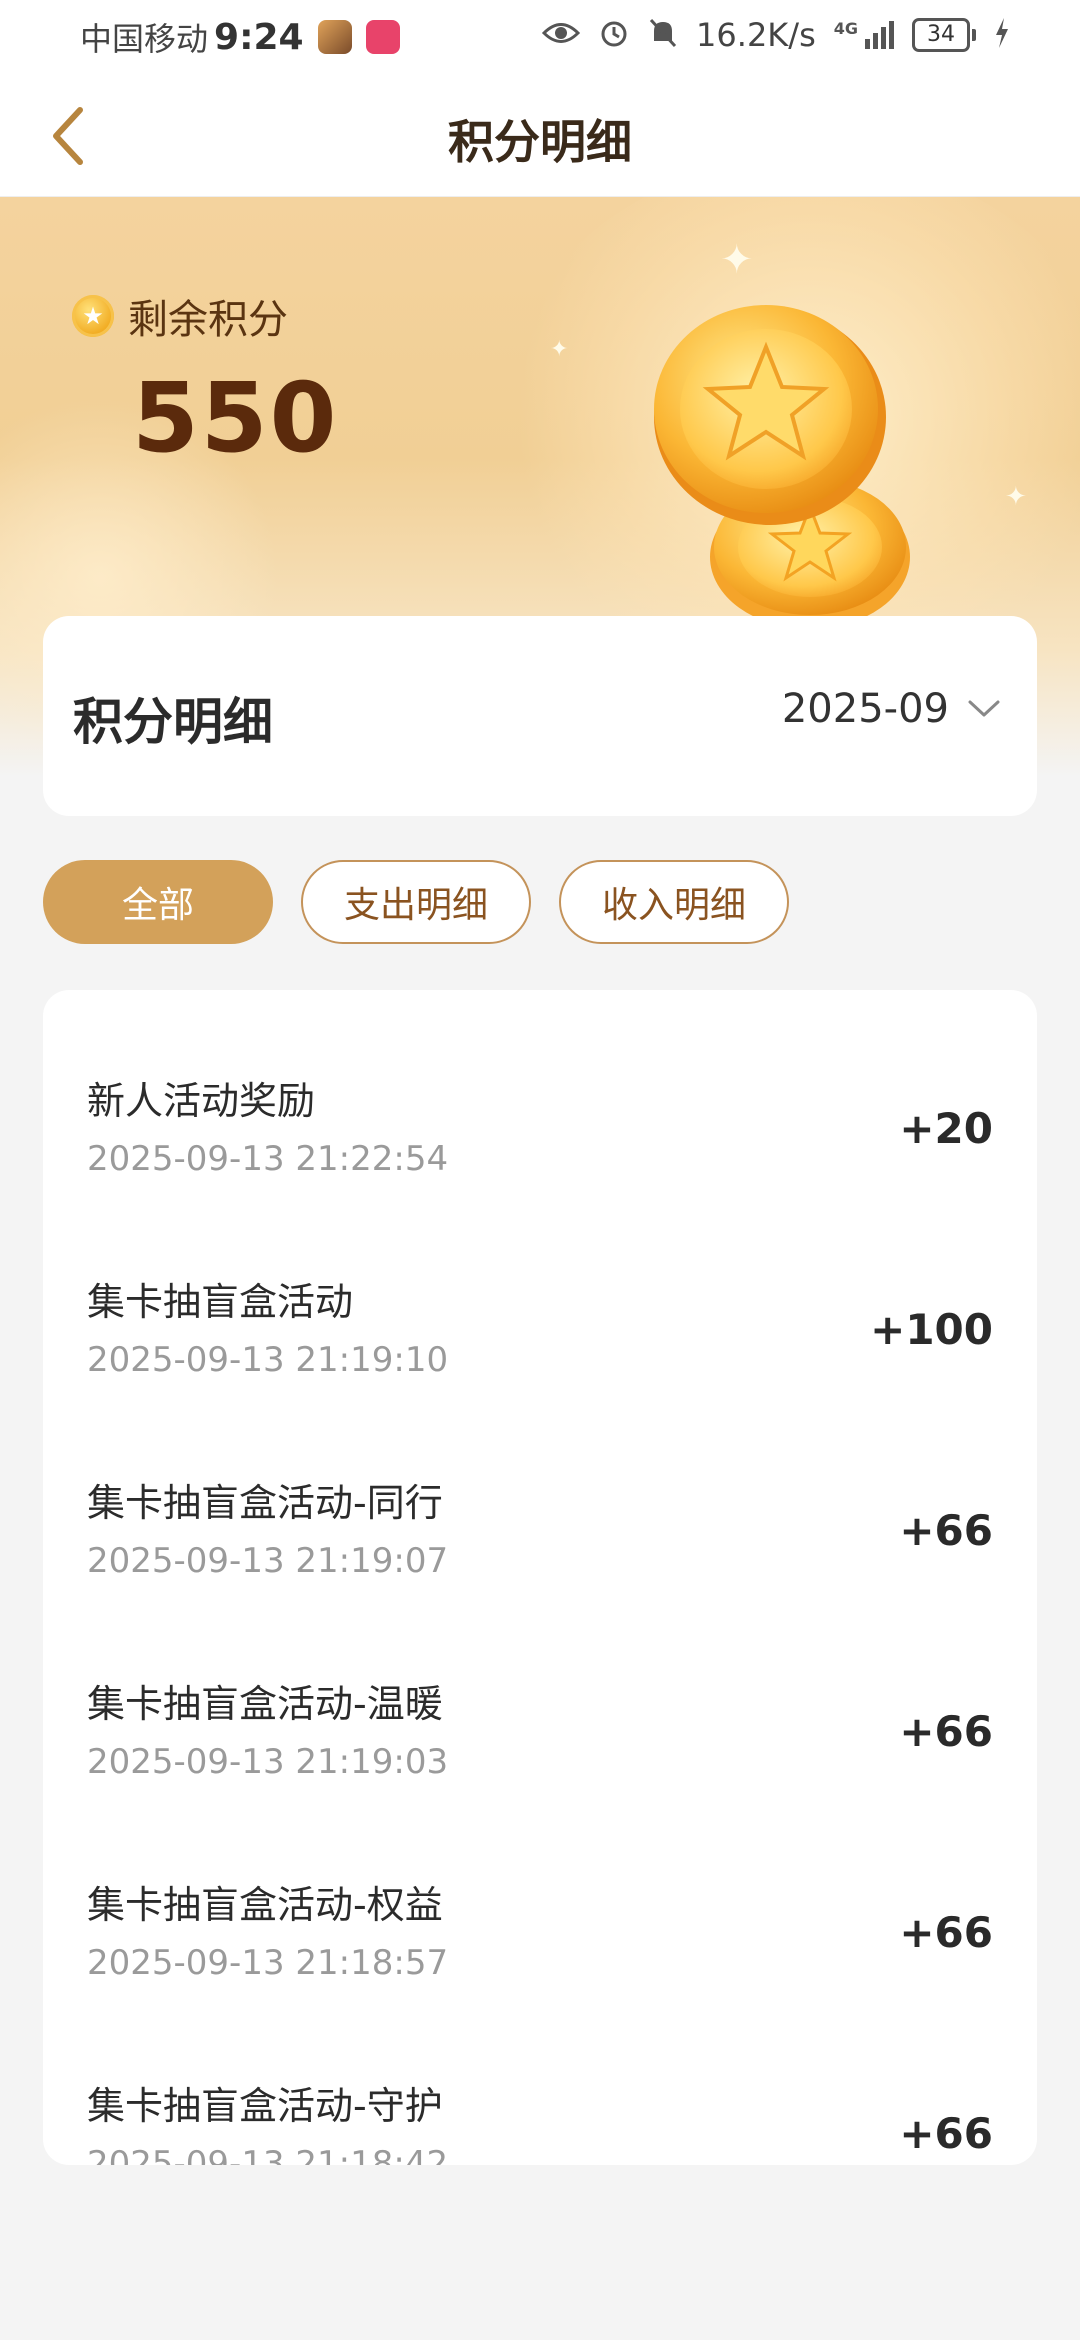 This screenshot has height=2340, width=1080. I want to click on record-time: 2025-09-13 21:22:54, so click(268, 1159).